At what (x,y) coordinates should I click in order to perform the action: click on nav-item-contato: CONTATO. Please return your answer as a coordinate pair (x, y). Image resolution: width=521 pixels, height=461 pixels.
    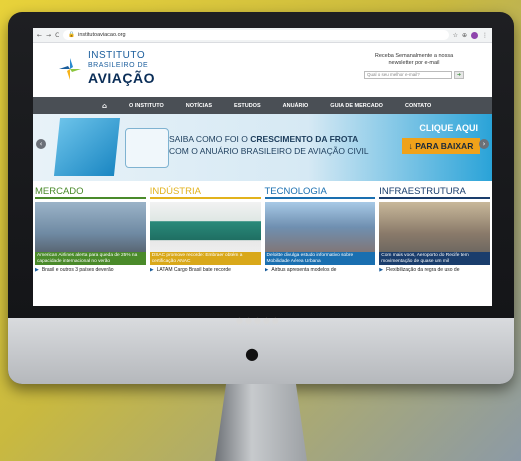
    Looking at the image, I should click on (418, 106).